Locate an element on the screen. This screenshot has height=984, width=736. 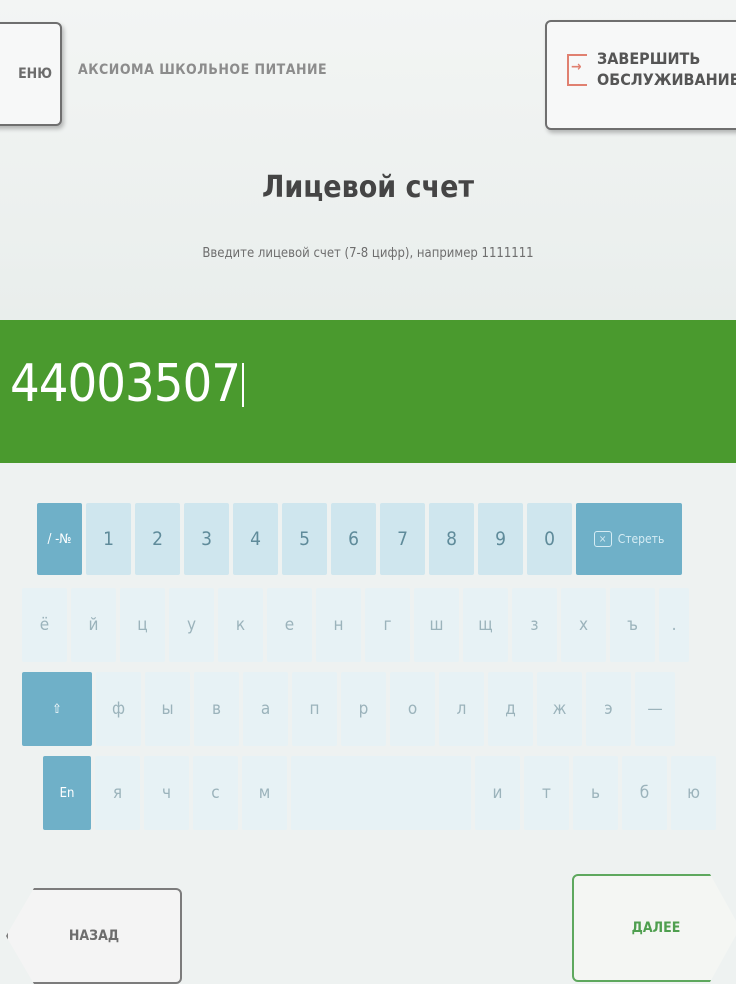
keyboard-row-2: ё й ц у к е н г ш щ з х ъ . is located at coordinates (355, 625).